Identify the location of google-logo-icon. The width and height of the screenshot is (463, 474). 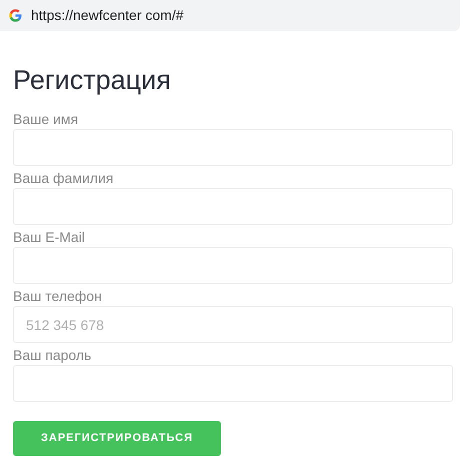
(15, 15).